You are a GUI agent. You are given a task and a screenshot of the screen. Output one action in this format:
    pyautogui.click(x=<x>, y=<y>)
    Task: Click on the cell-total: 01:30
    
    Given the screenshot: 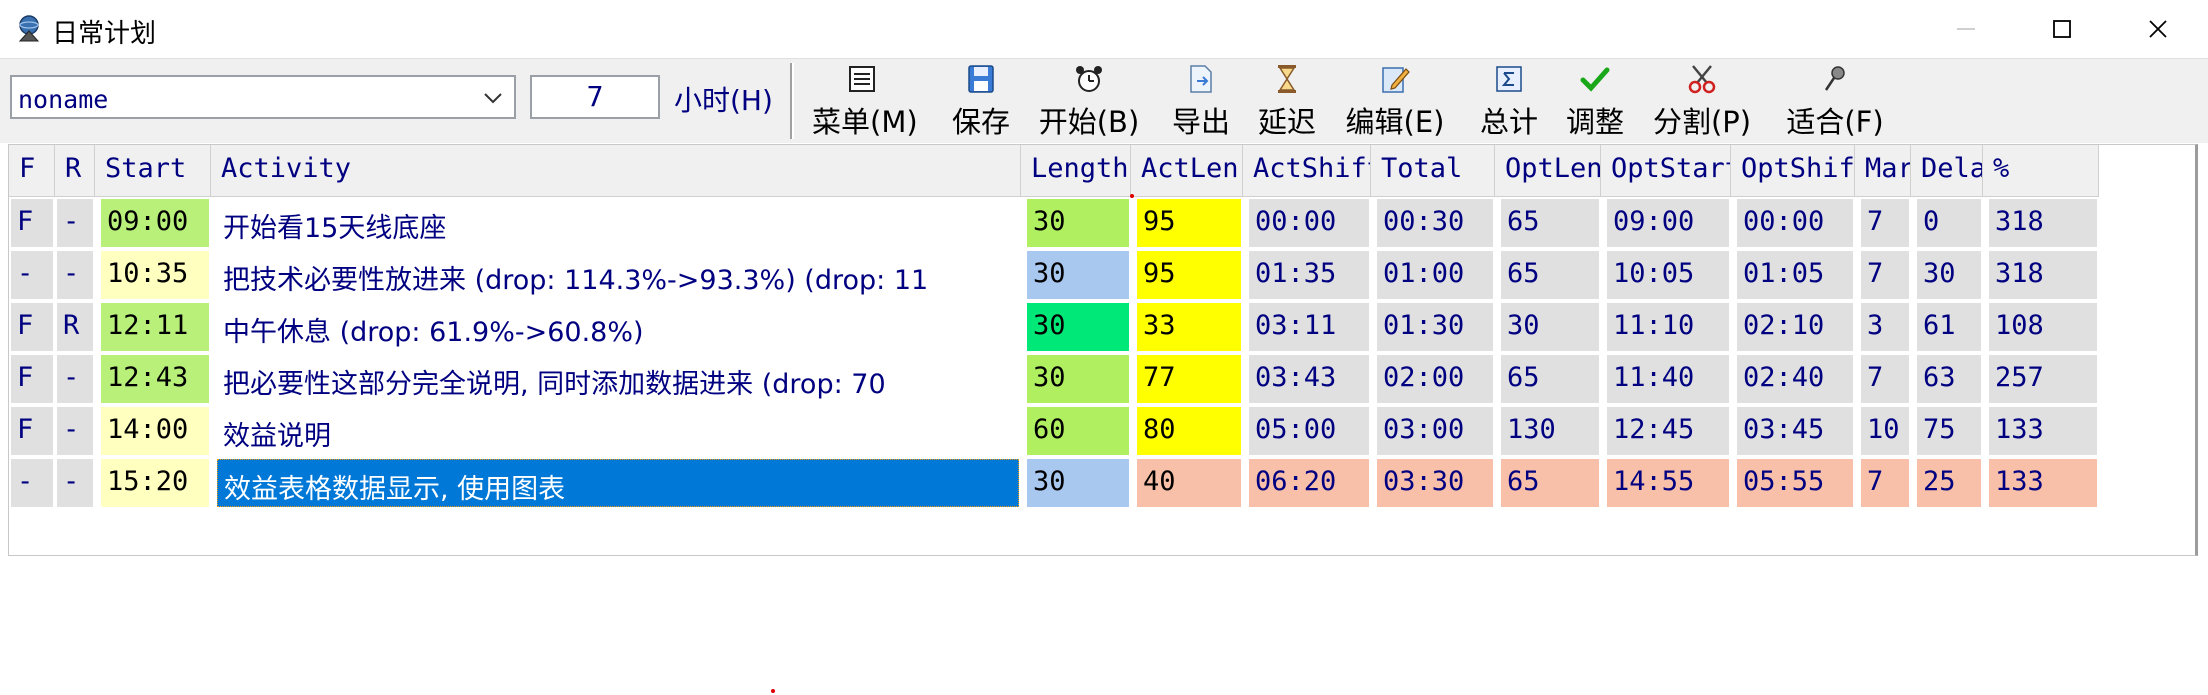 What is the action you would take?
    pyautogui.click(x=1435, y=327)
    